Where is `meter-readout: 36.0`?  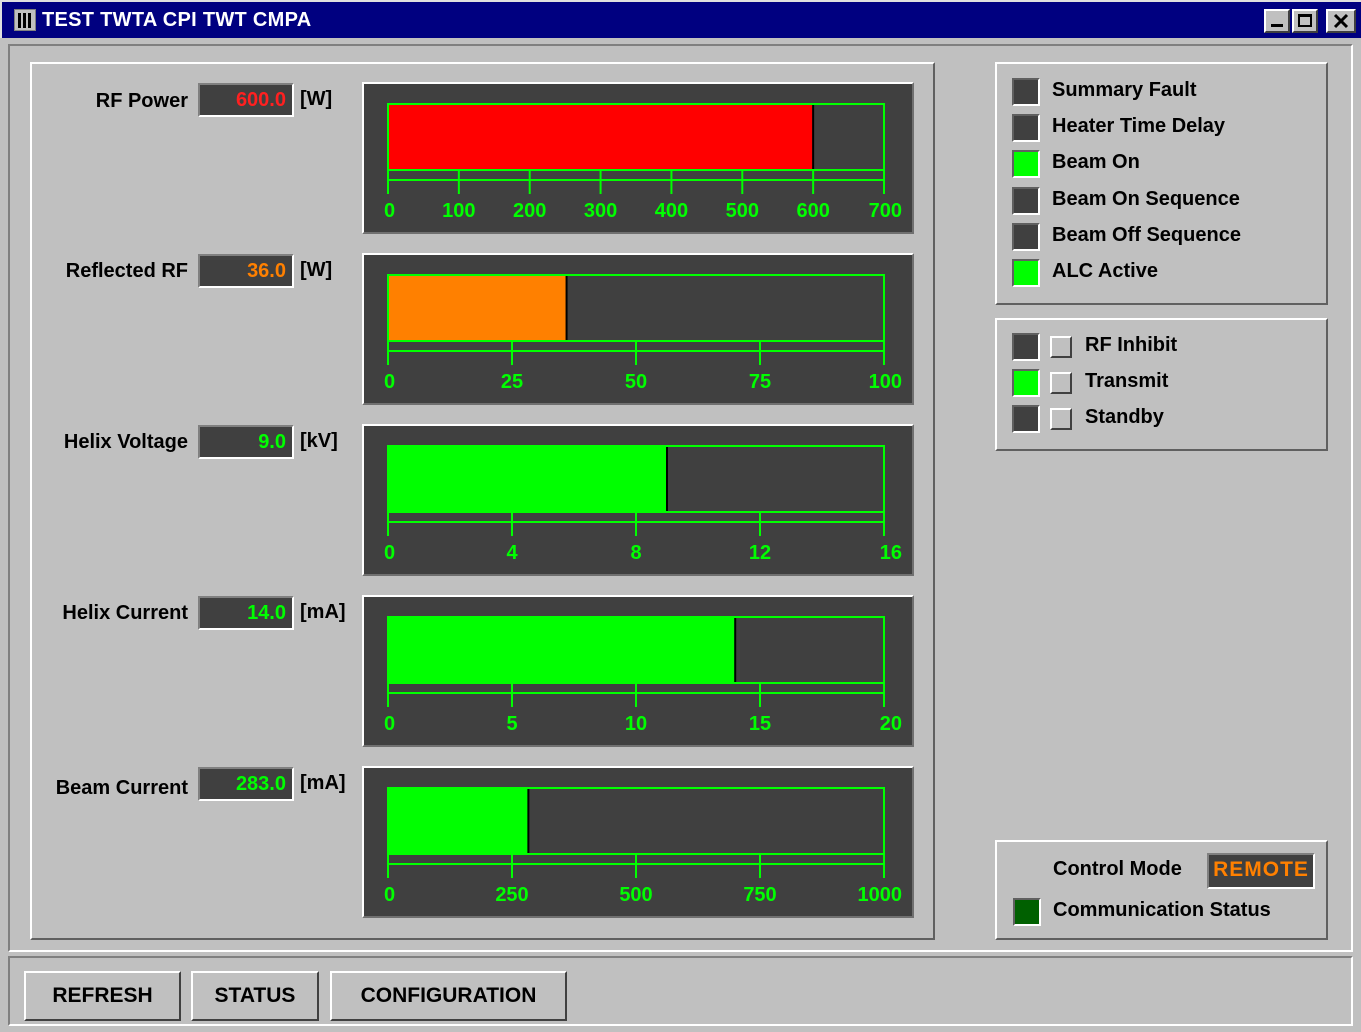 meter-readout: 36.0 is located at coordinates (246, 271).